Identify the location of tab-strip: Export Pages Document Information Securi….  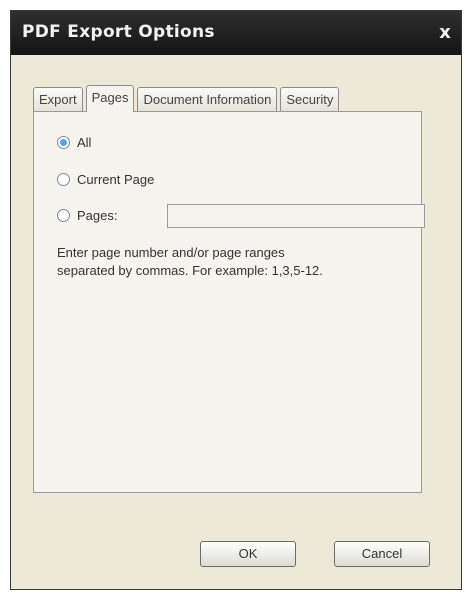
(187, 98).